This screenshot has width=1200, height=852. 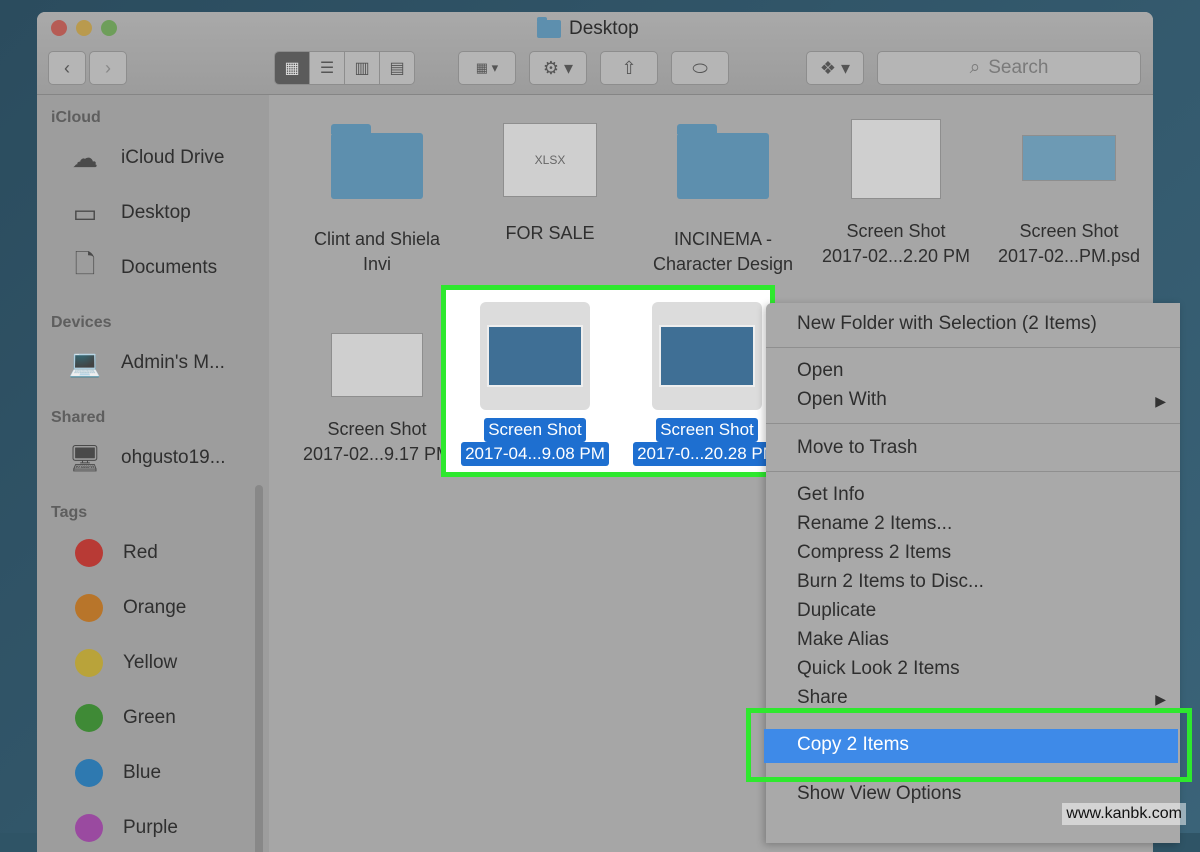 I want to click on orange-tag-icon, so click(x=89, y=608).